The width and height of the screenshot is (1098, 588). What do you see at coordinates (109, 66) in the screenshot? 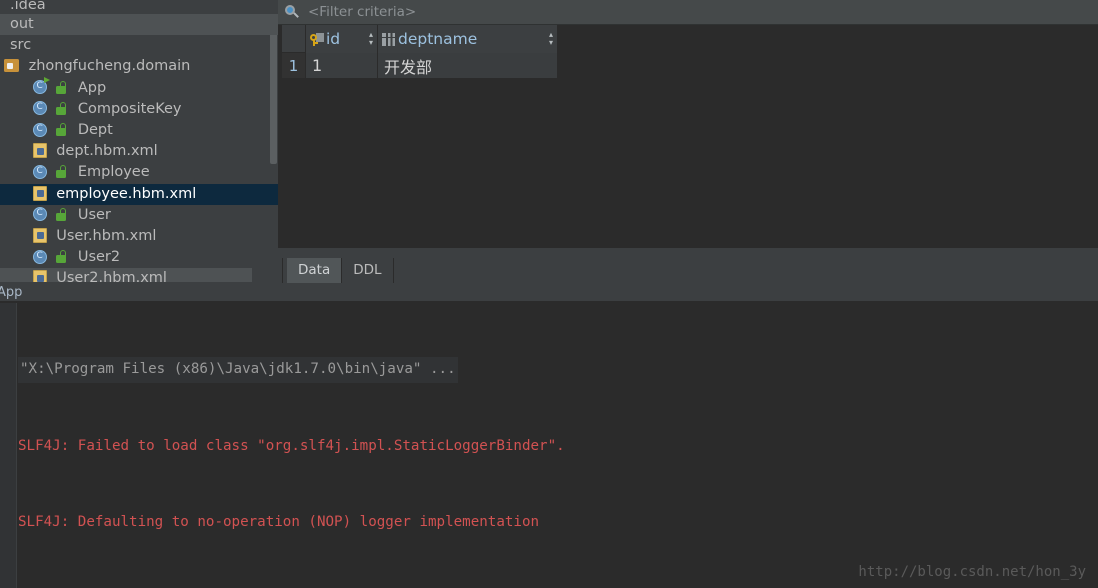
I see `tree-item-label: zhongfucheng.domain` at bounding box center [109, 66].